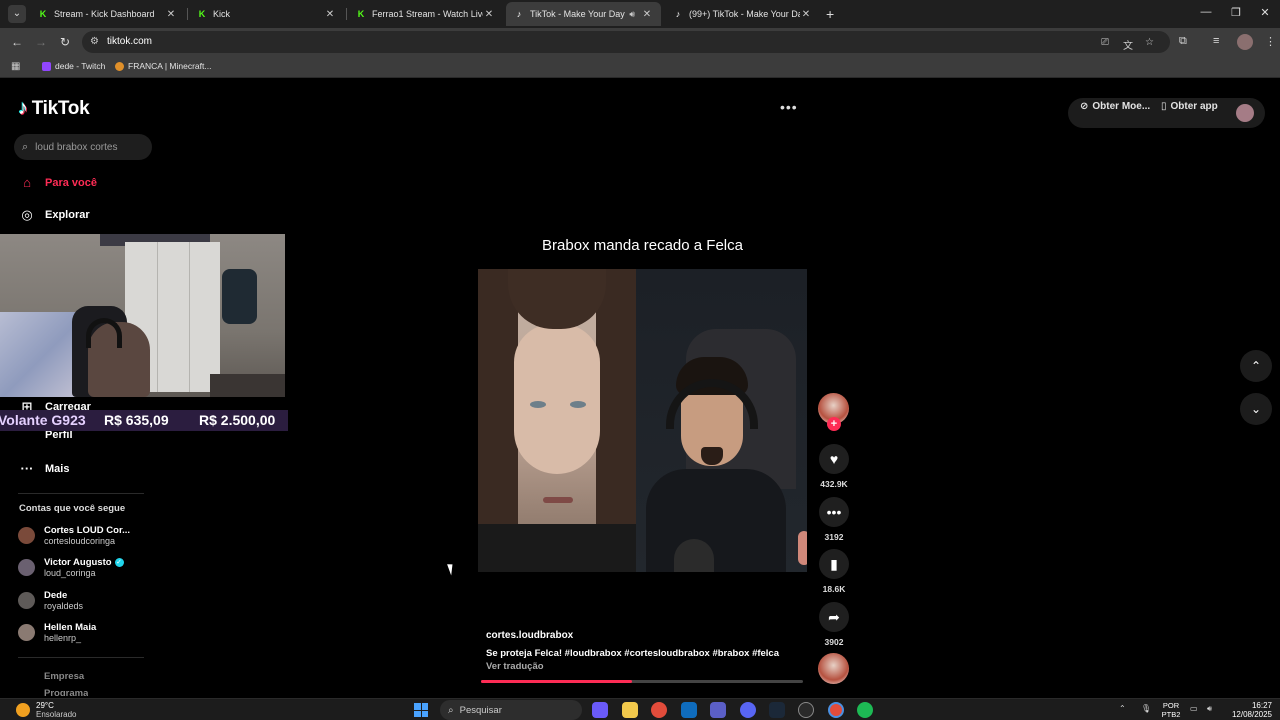 This screenshot has width=1280, height=720. What do you see at coordinates (834, 424) in the screenshot?
I see `follow-plus-icon: +` at bounding box center [834, 424].